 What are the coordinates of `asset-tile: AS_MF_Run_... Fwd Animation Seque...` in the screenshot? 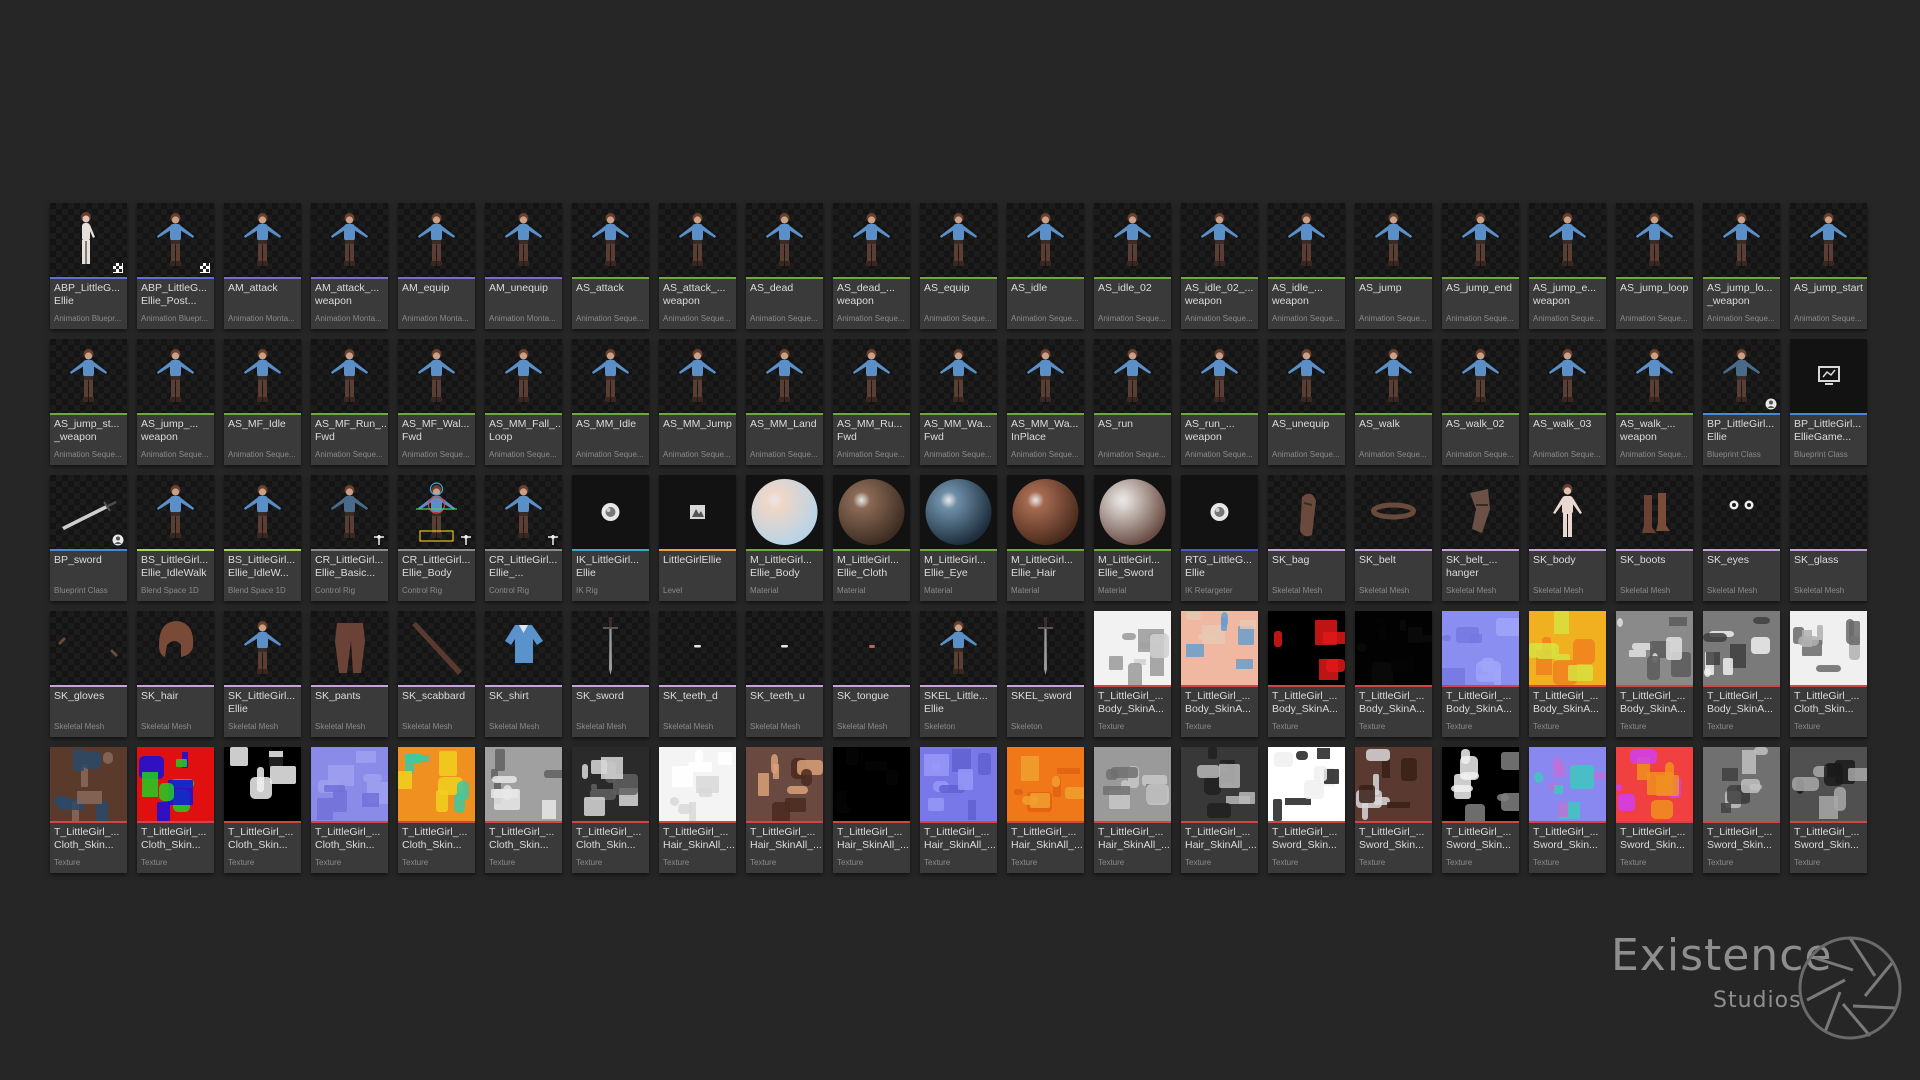 It's located at (349, 402).